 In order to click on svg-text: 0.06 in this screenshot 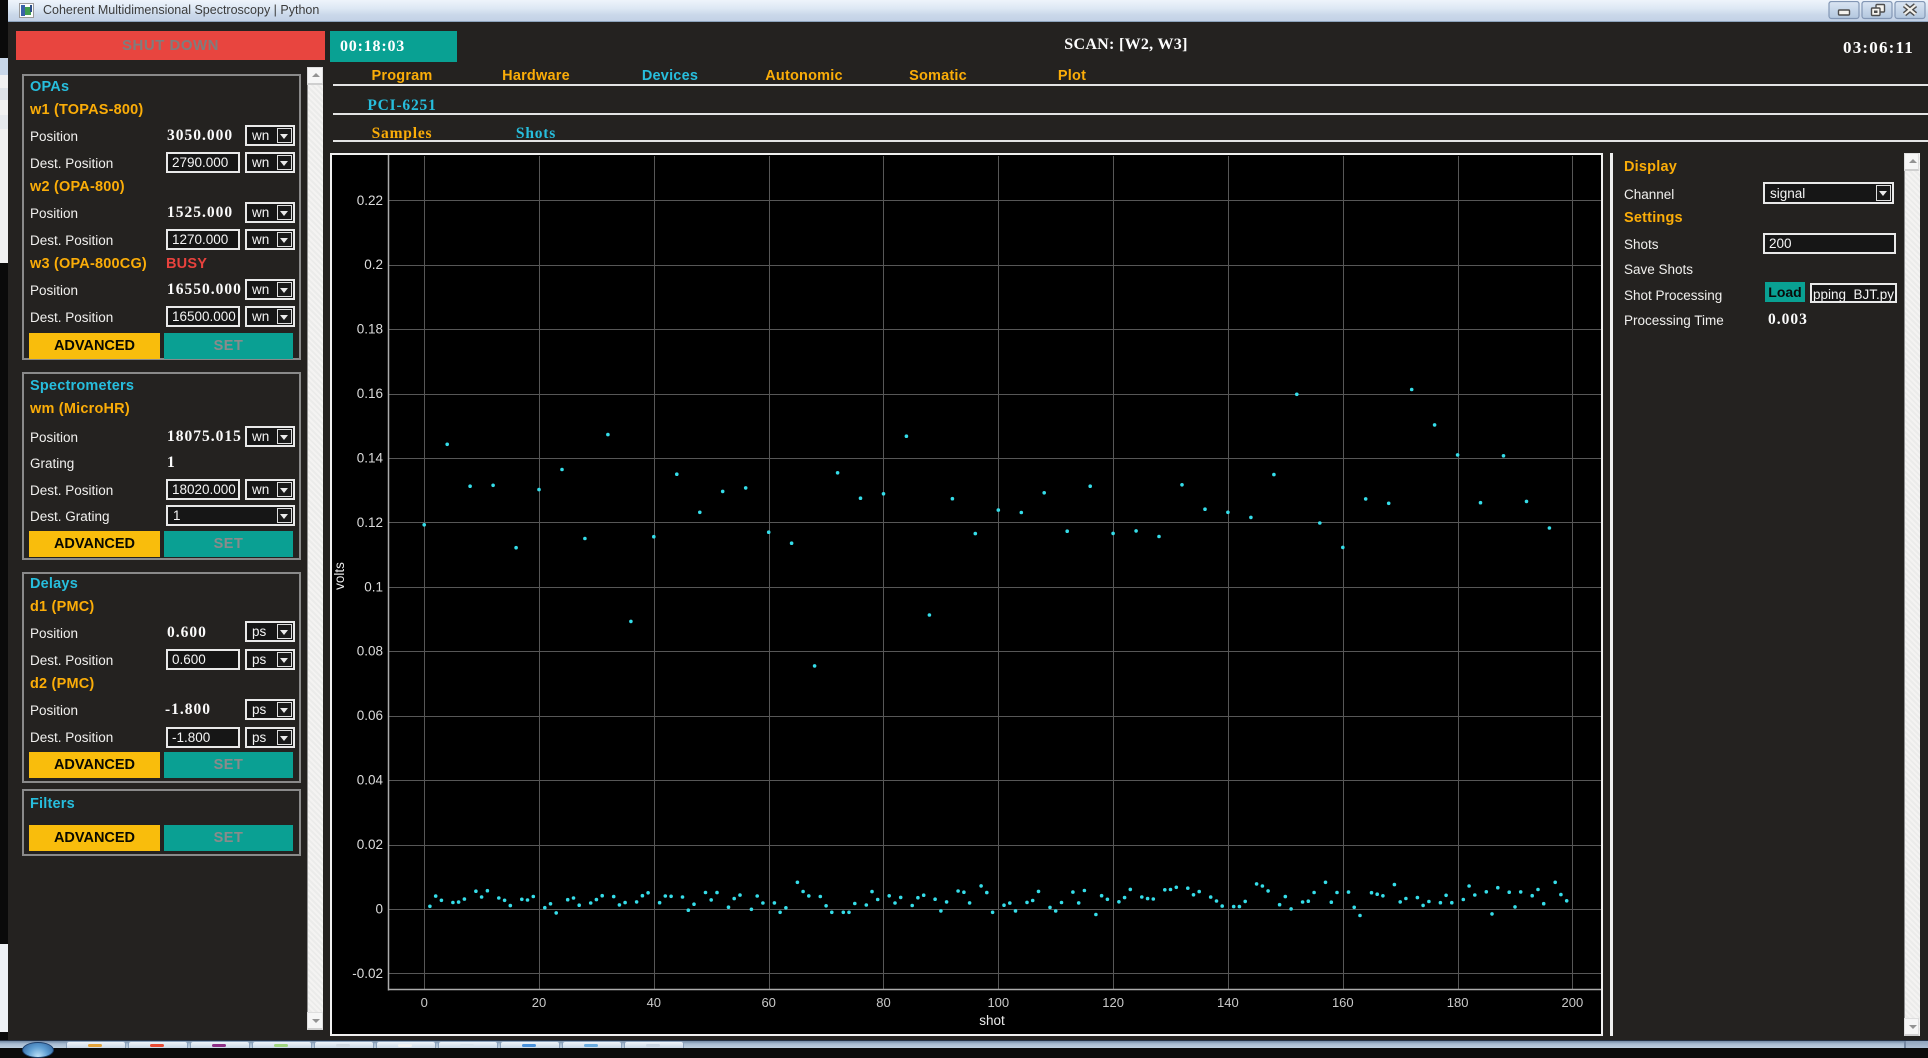, I will do `click(370, 715)`.